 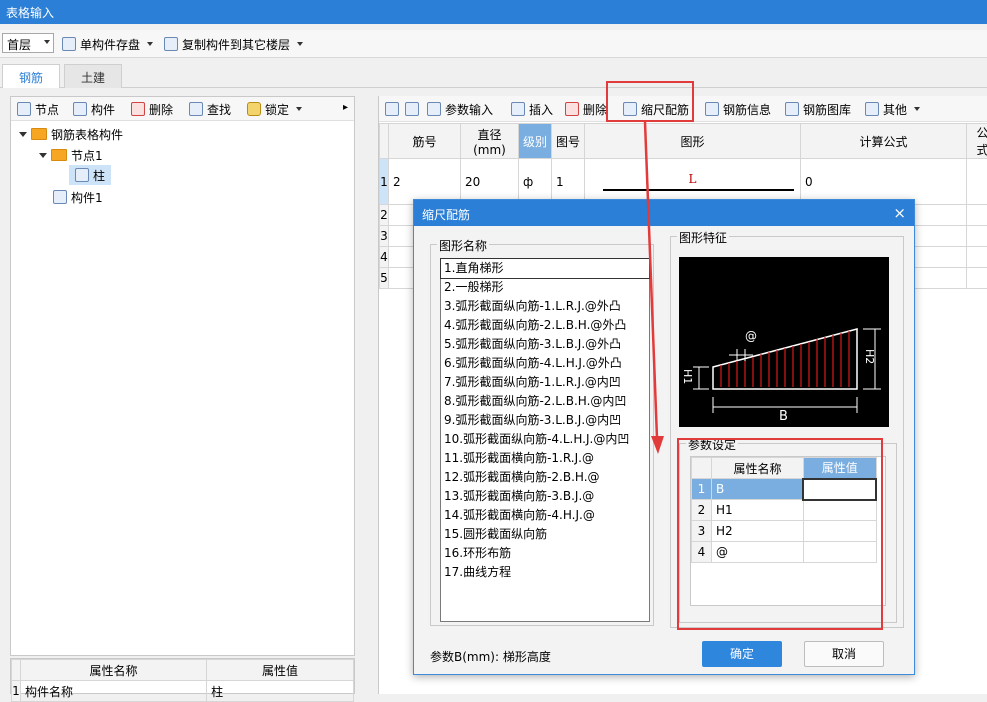 I want to click on arrow-shaft, so click(x=651, y=280).